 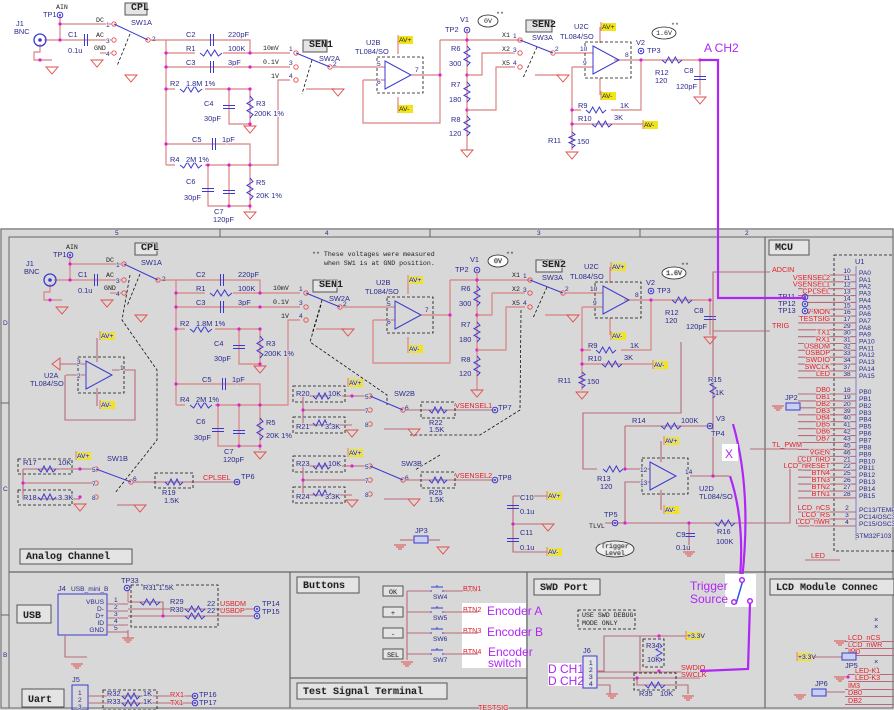 I want to click on top-r6-label: R6, so click(x=455, y=48).